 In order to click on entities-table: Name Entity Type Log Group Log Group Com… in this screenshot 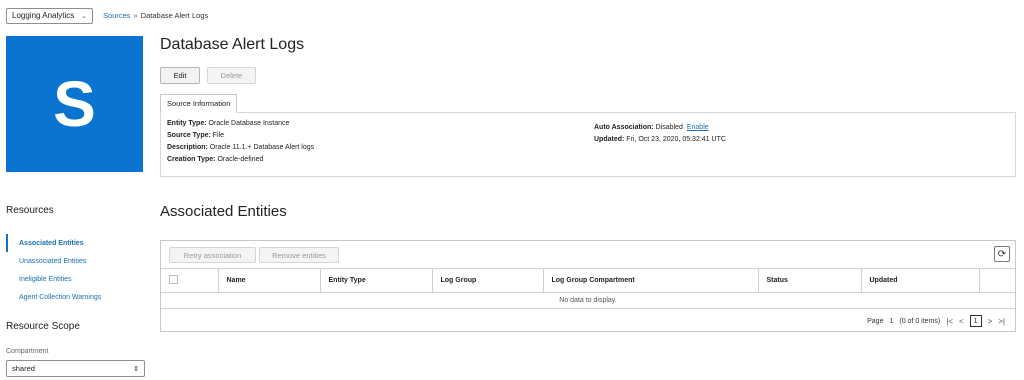, I will do `click(588, 288)`.